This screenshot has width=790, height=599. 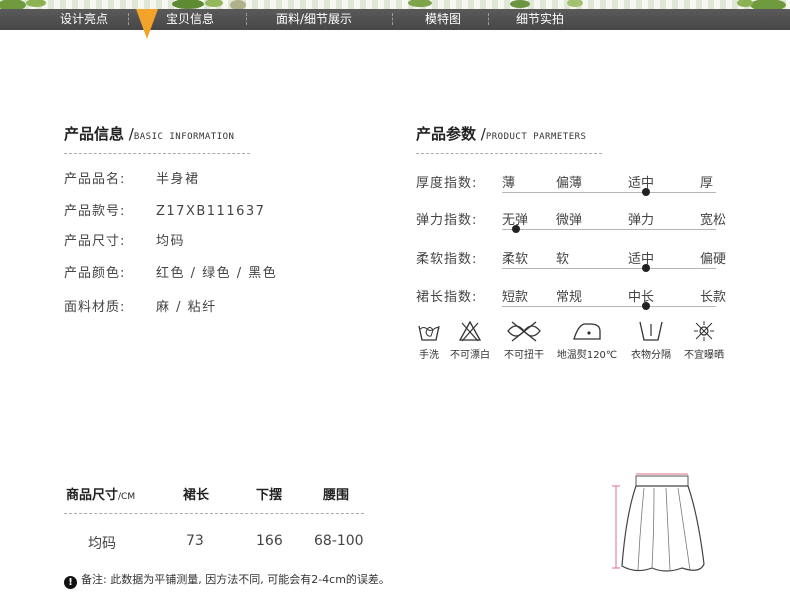 I want to click on header-waist: 腰围, so click(x=336, y=495).